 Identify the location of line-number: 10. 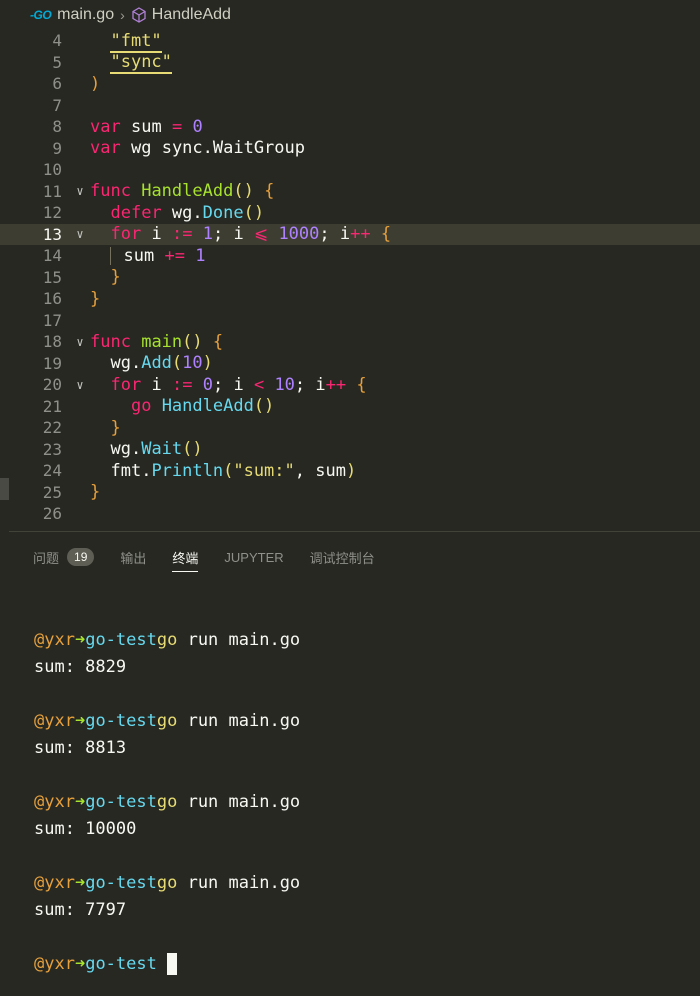
(52, 170).